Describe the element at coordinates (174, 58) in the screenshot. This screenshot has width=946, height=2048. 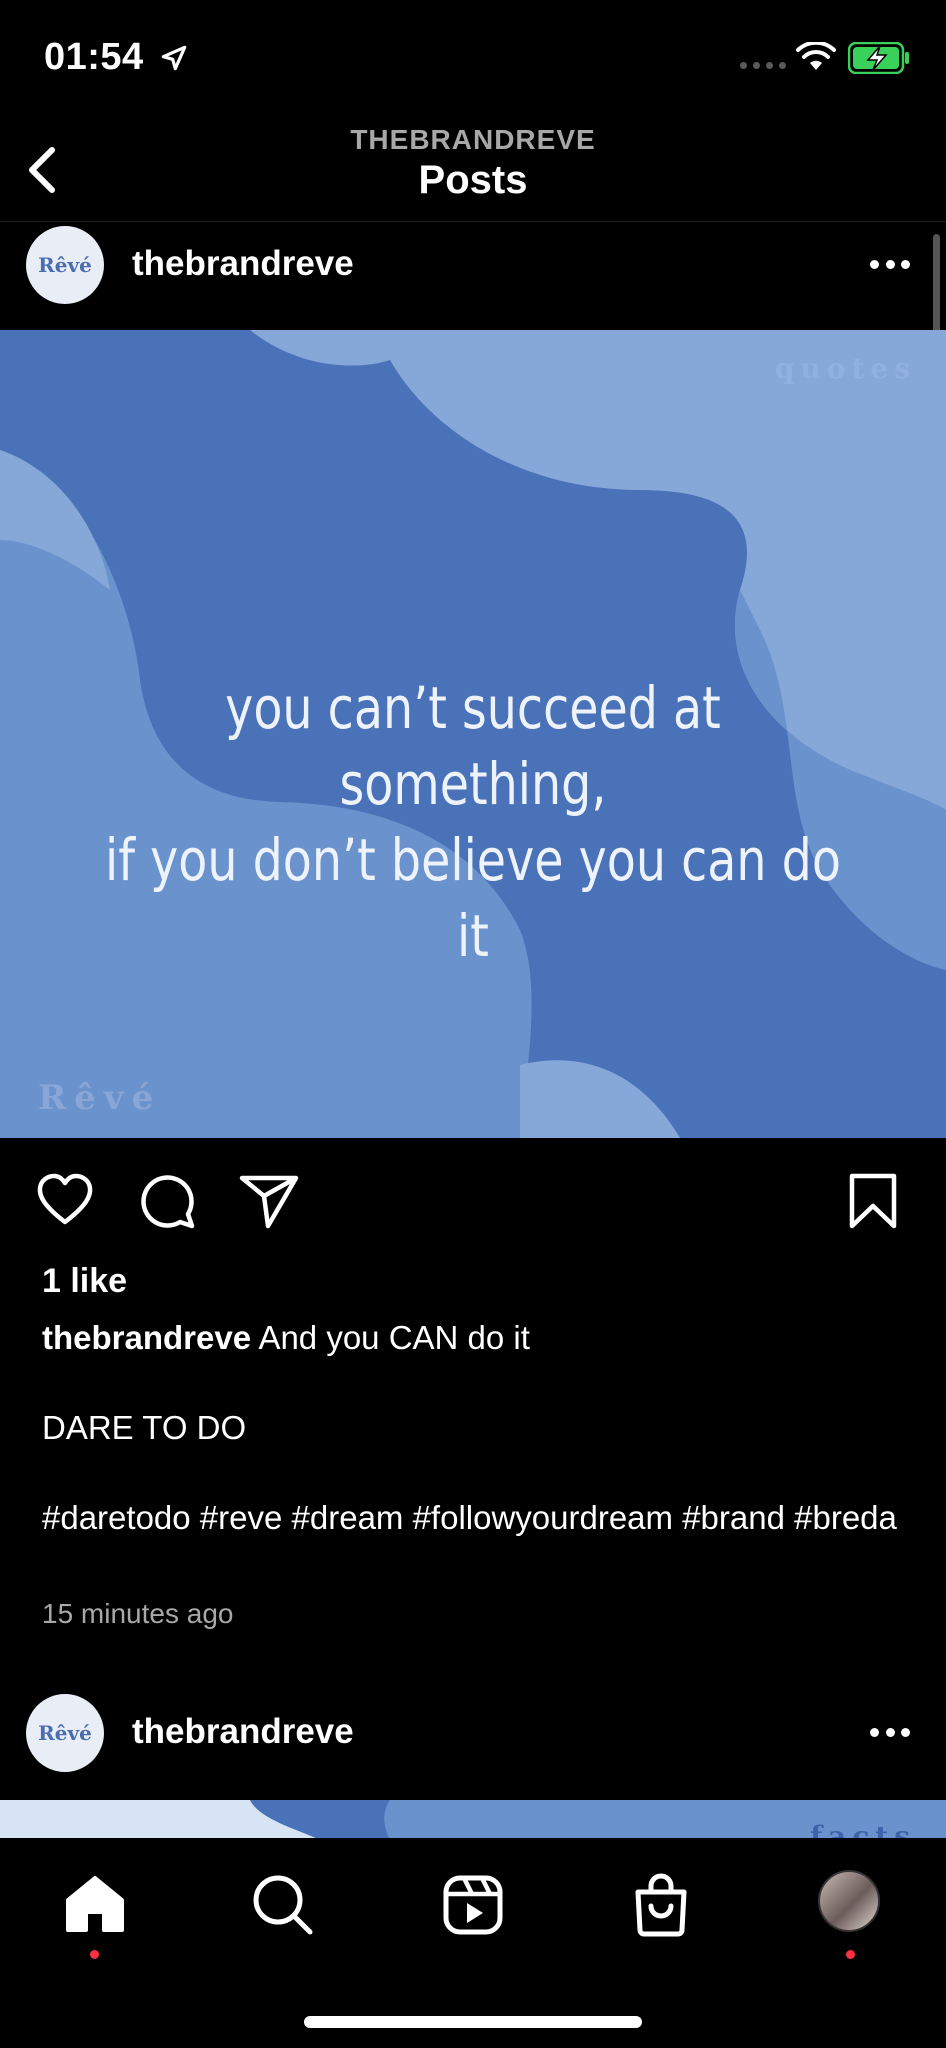
I see `location-arrow-icon` at that location.